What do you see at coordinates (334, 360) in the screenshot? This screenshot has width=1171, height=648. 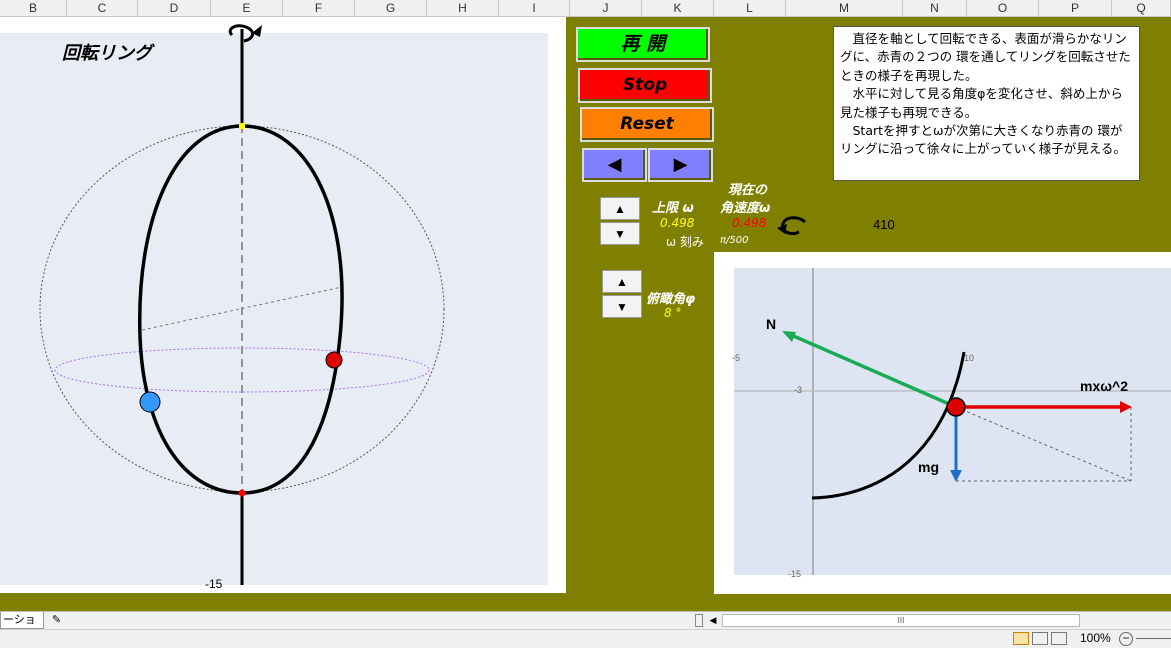 I see `red-bead` at bounding box center [334, 360].